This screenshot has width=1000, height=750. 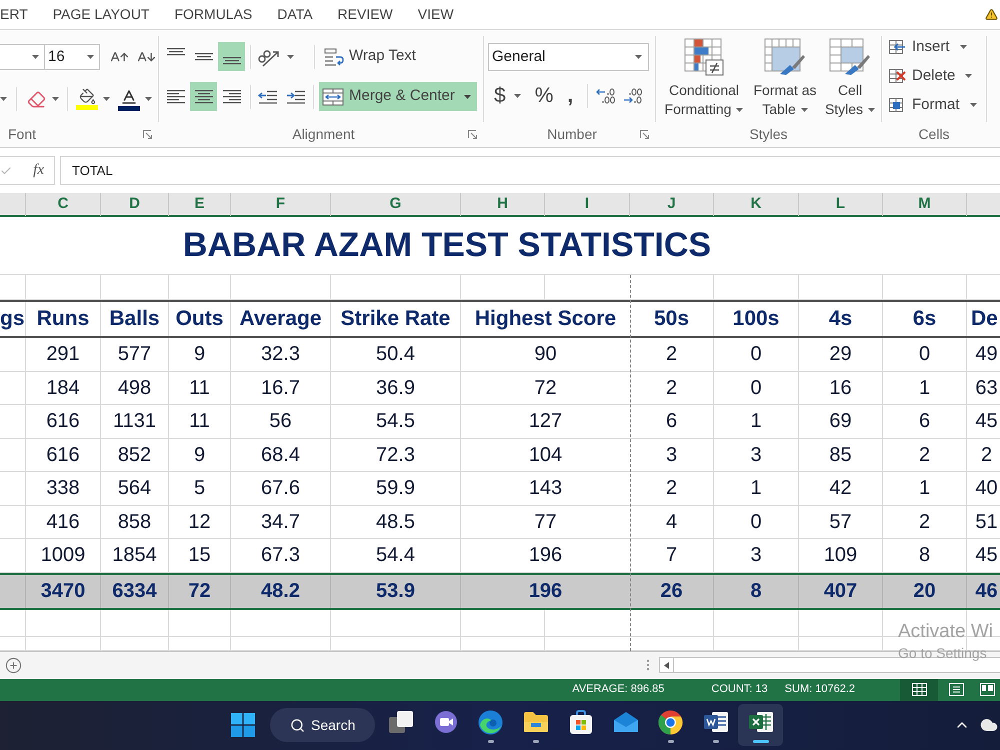 I want to click on eraser-icon, so click(x=36, y=99).